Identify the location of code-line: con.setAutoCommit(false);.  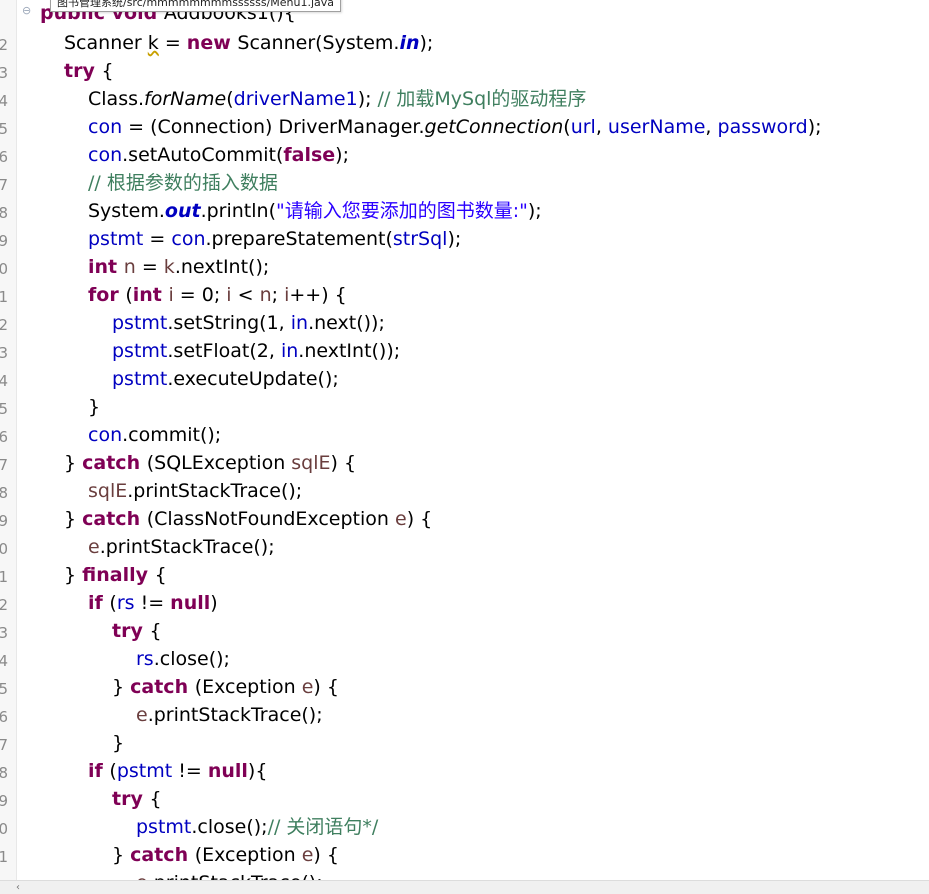
(218, 155).